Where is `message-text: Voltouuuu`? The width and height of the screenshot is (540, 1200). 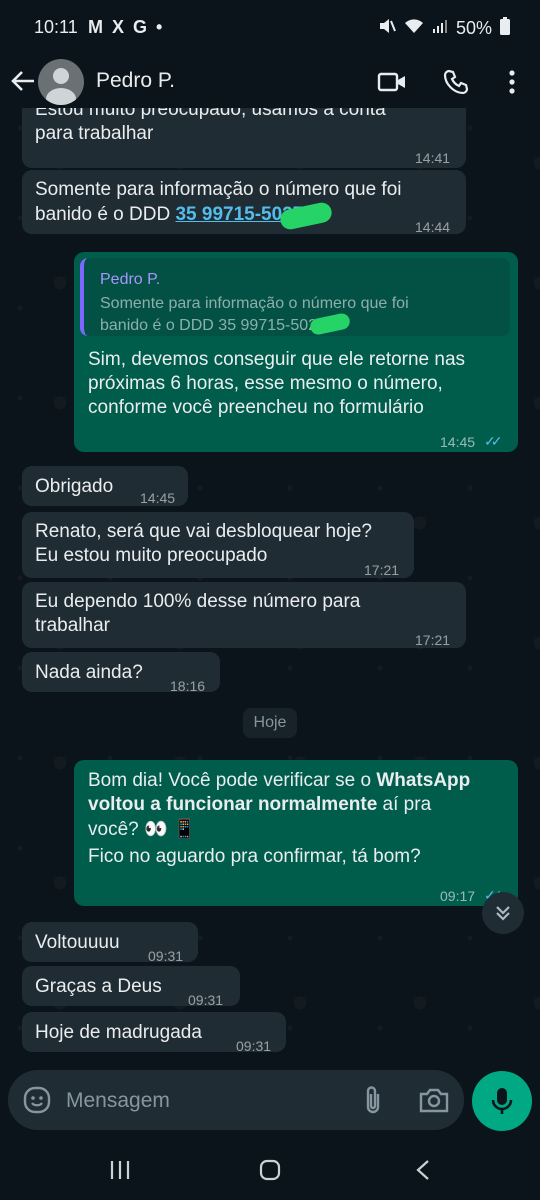
message-text: Voltouuuu is located at coordinates (77, 942).